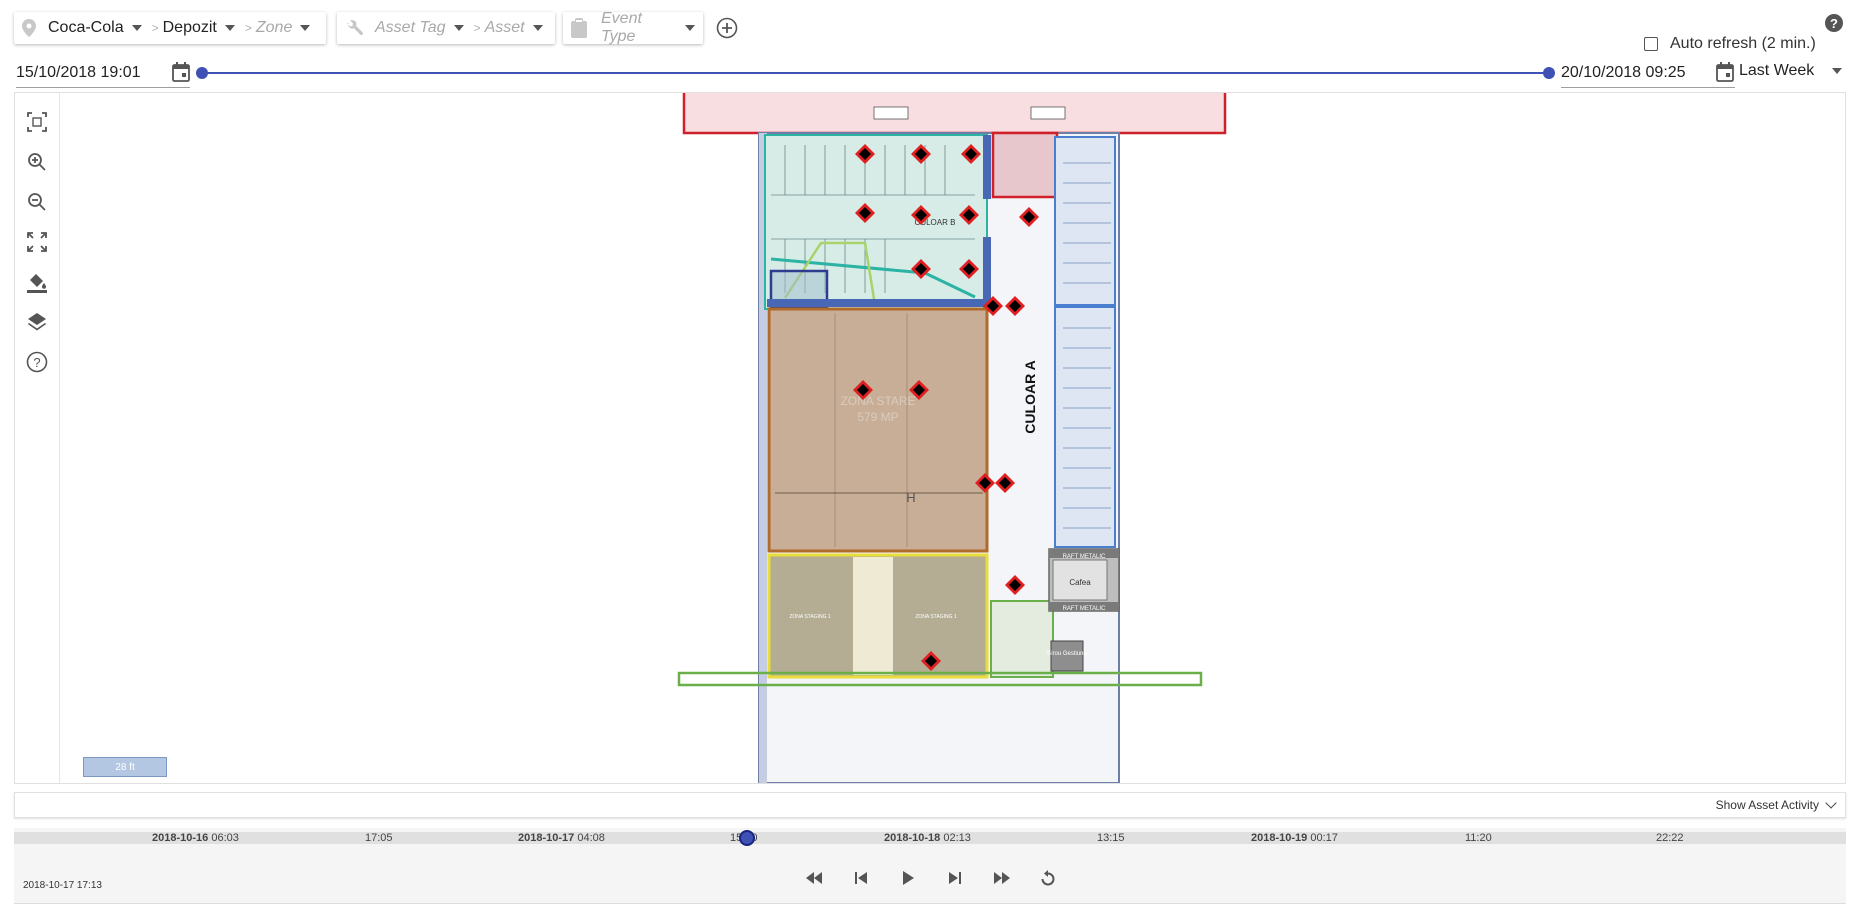  I want to click on range-end-handle, so click(1549, 73).